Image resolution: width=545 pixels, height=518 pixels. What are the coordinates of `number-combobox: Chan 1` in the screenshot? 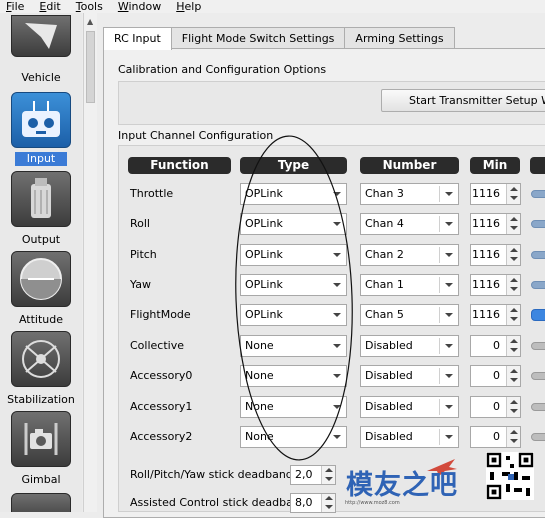 It's located at (409, 285).